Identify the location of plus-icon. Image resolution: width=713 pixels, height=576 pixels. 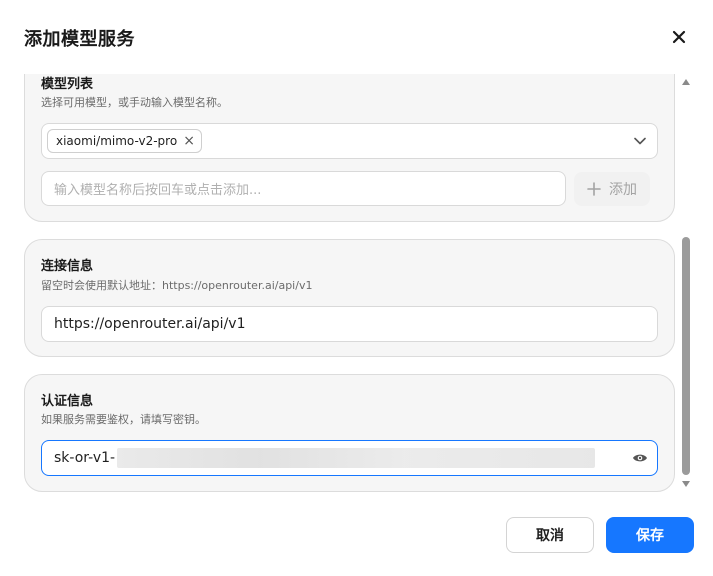
(594, 189).